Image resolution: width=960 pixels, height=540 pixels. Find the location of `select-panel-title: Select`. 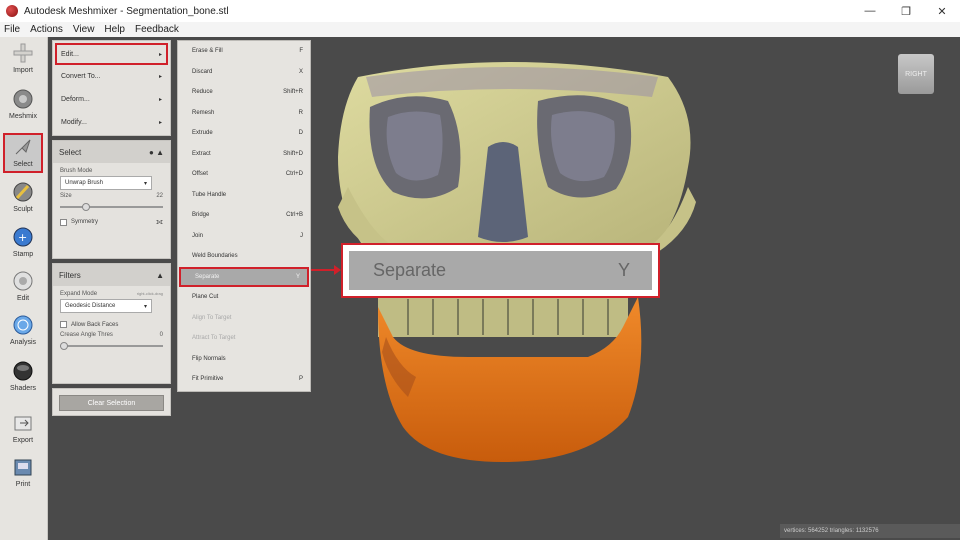

select-panel-title: Select is located at coordinates (70, 152).